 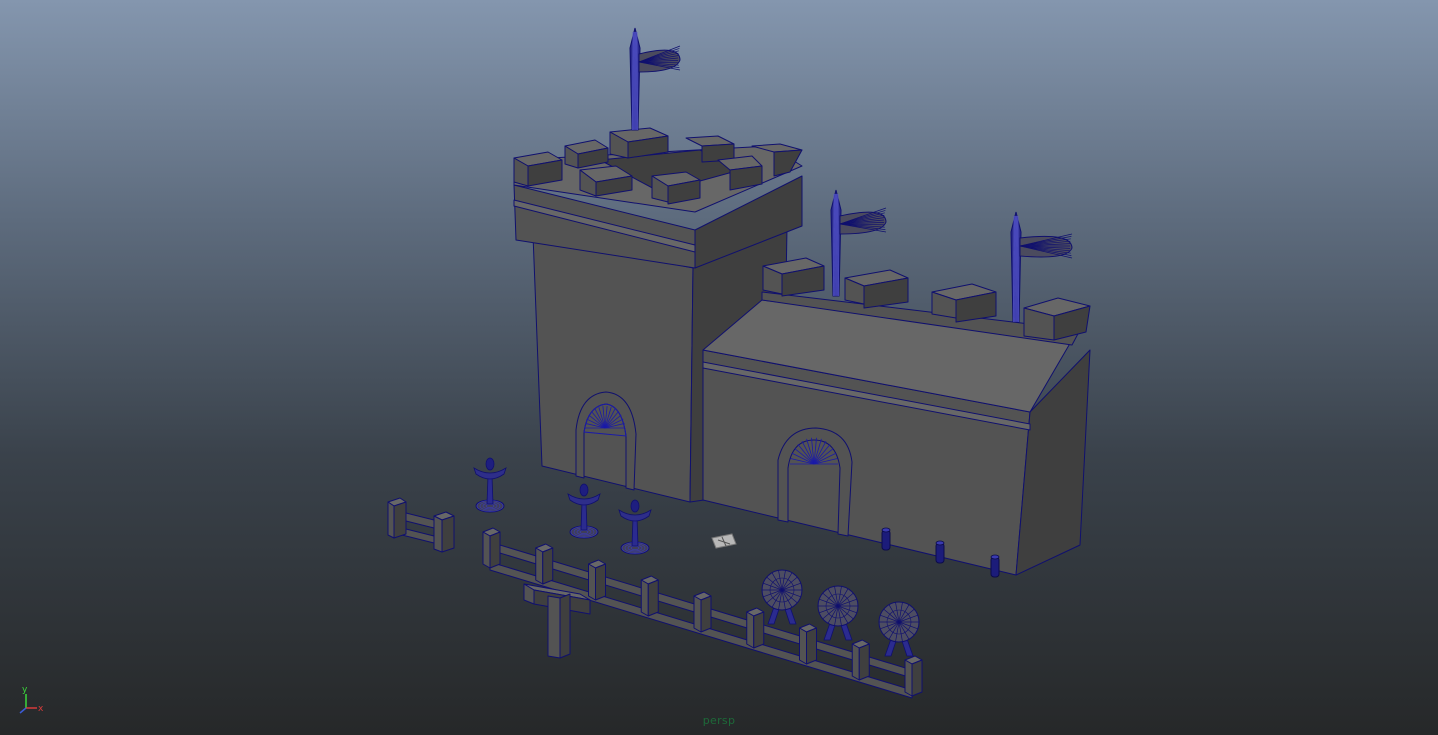 What do you see at coordinates (655, 79) in the screenshot?
I see `tower-flag` at bounding box center [655, 79].